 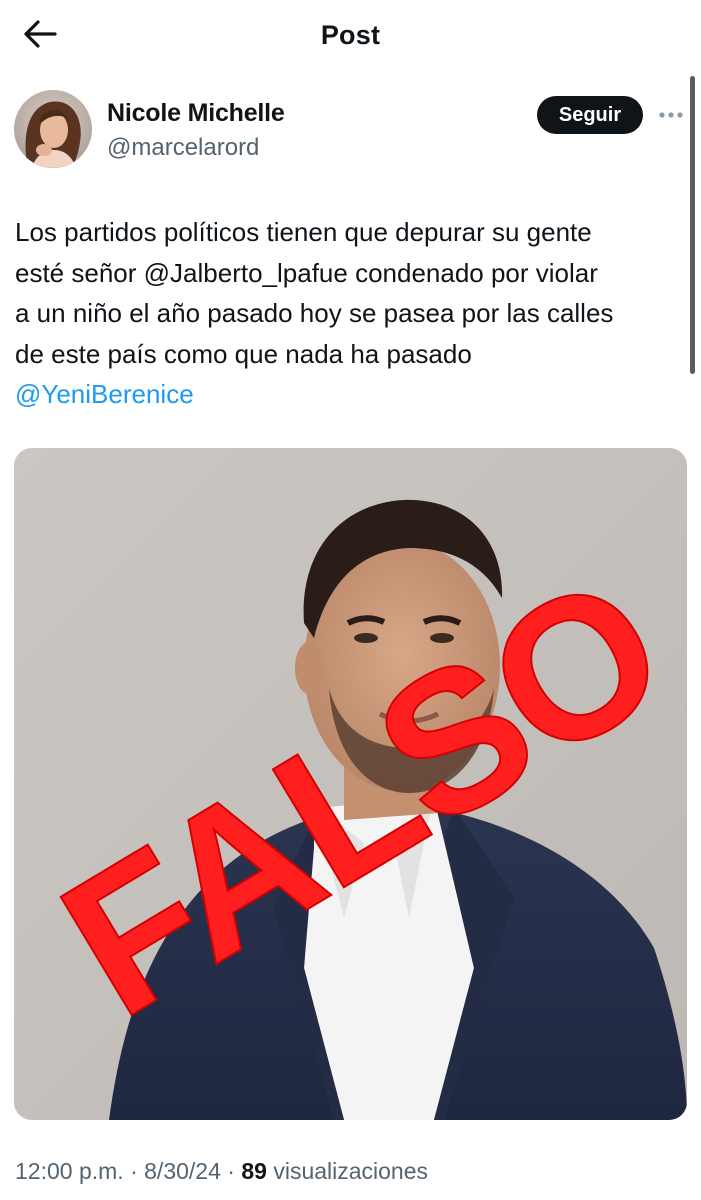 I want to click on page-title: Post, so click(x=350, y=35).